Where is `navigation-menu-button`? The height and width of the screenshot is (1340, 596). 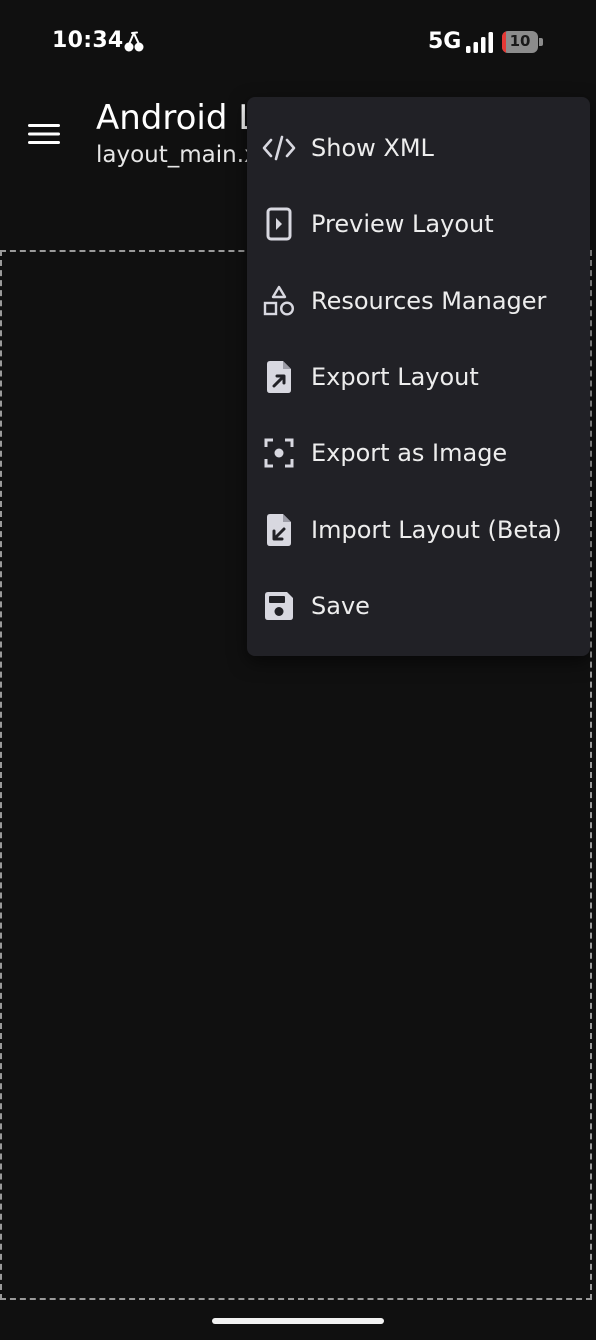
navigation-menu-button is located at coordinates (44, 136).